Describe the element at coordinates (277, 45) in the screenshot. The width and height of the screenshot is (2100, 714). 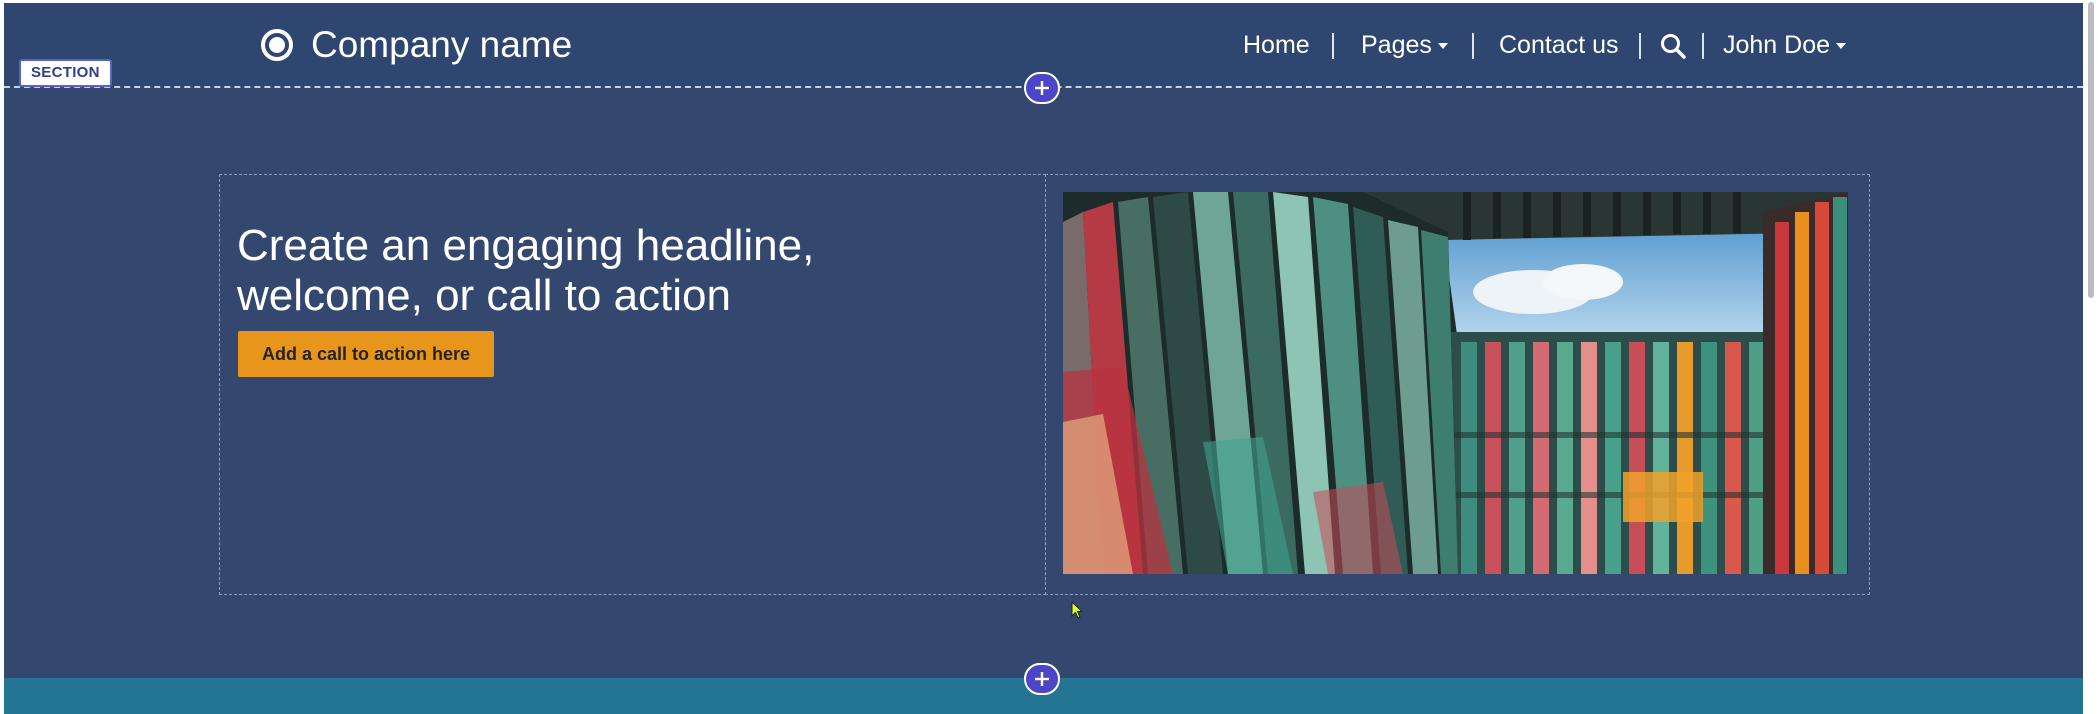
I see `logo-icon` at that location.